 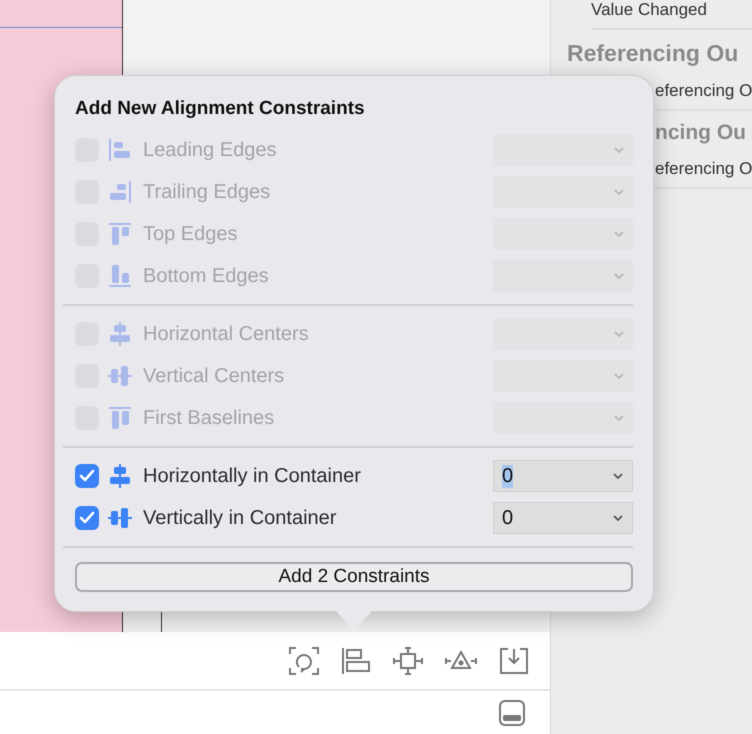 I want to click on top-align-icon, so click(x=120, y=234).